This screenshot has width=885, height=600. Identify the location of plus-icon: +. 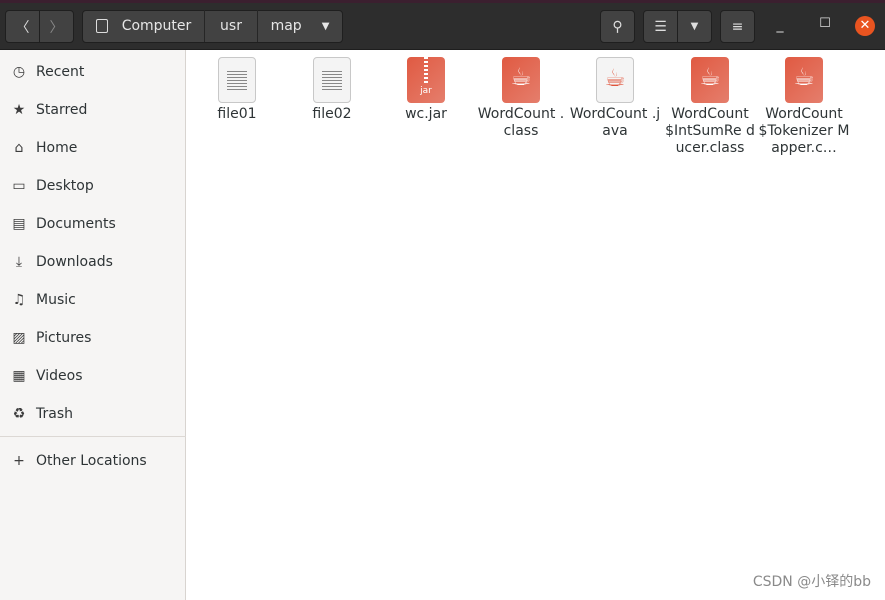
(19, 461).